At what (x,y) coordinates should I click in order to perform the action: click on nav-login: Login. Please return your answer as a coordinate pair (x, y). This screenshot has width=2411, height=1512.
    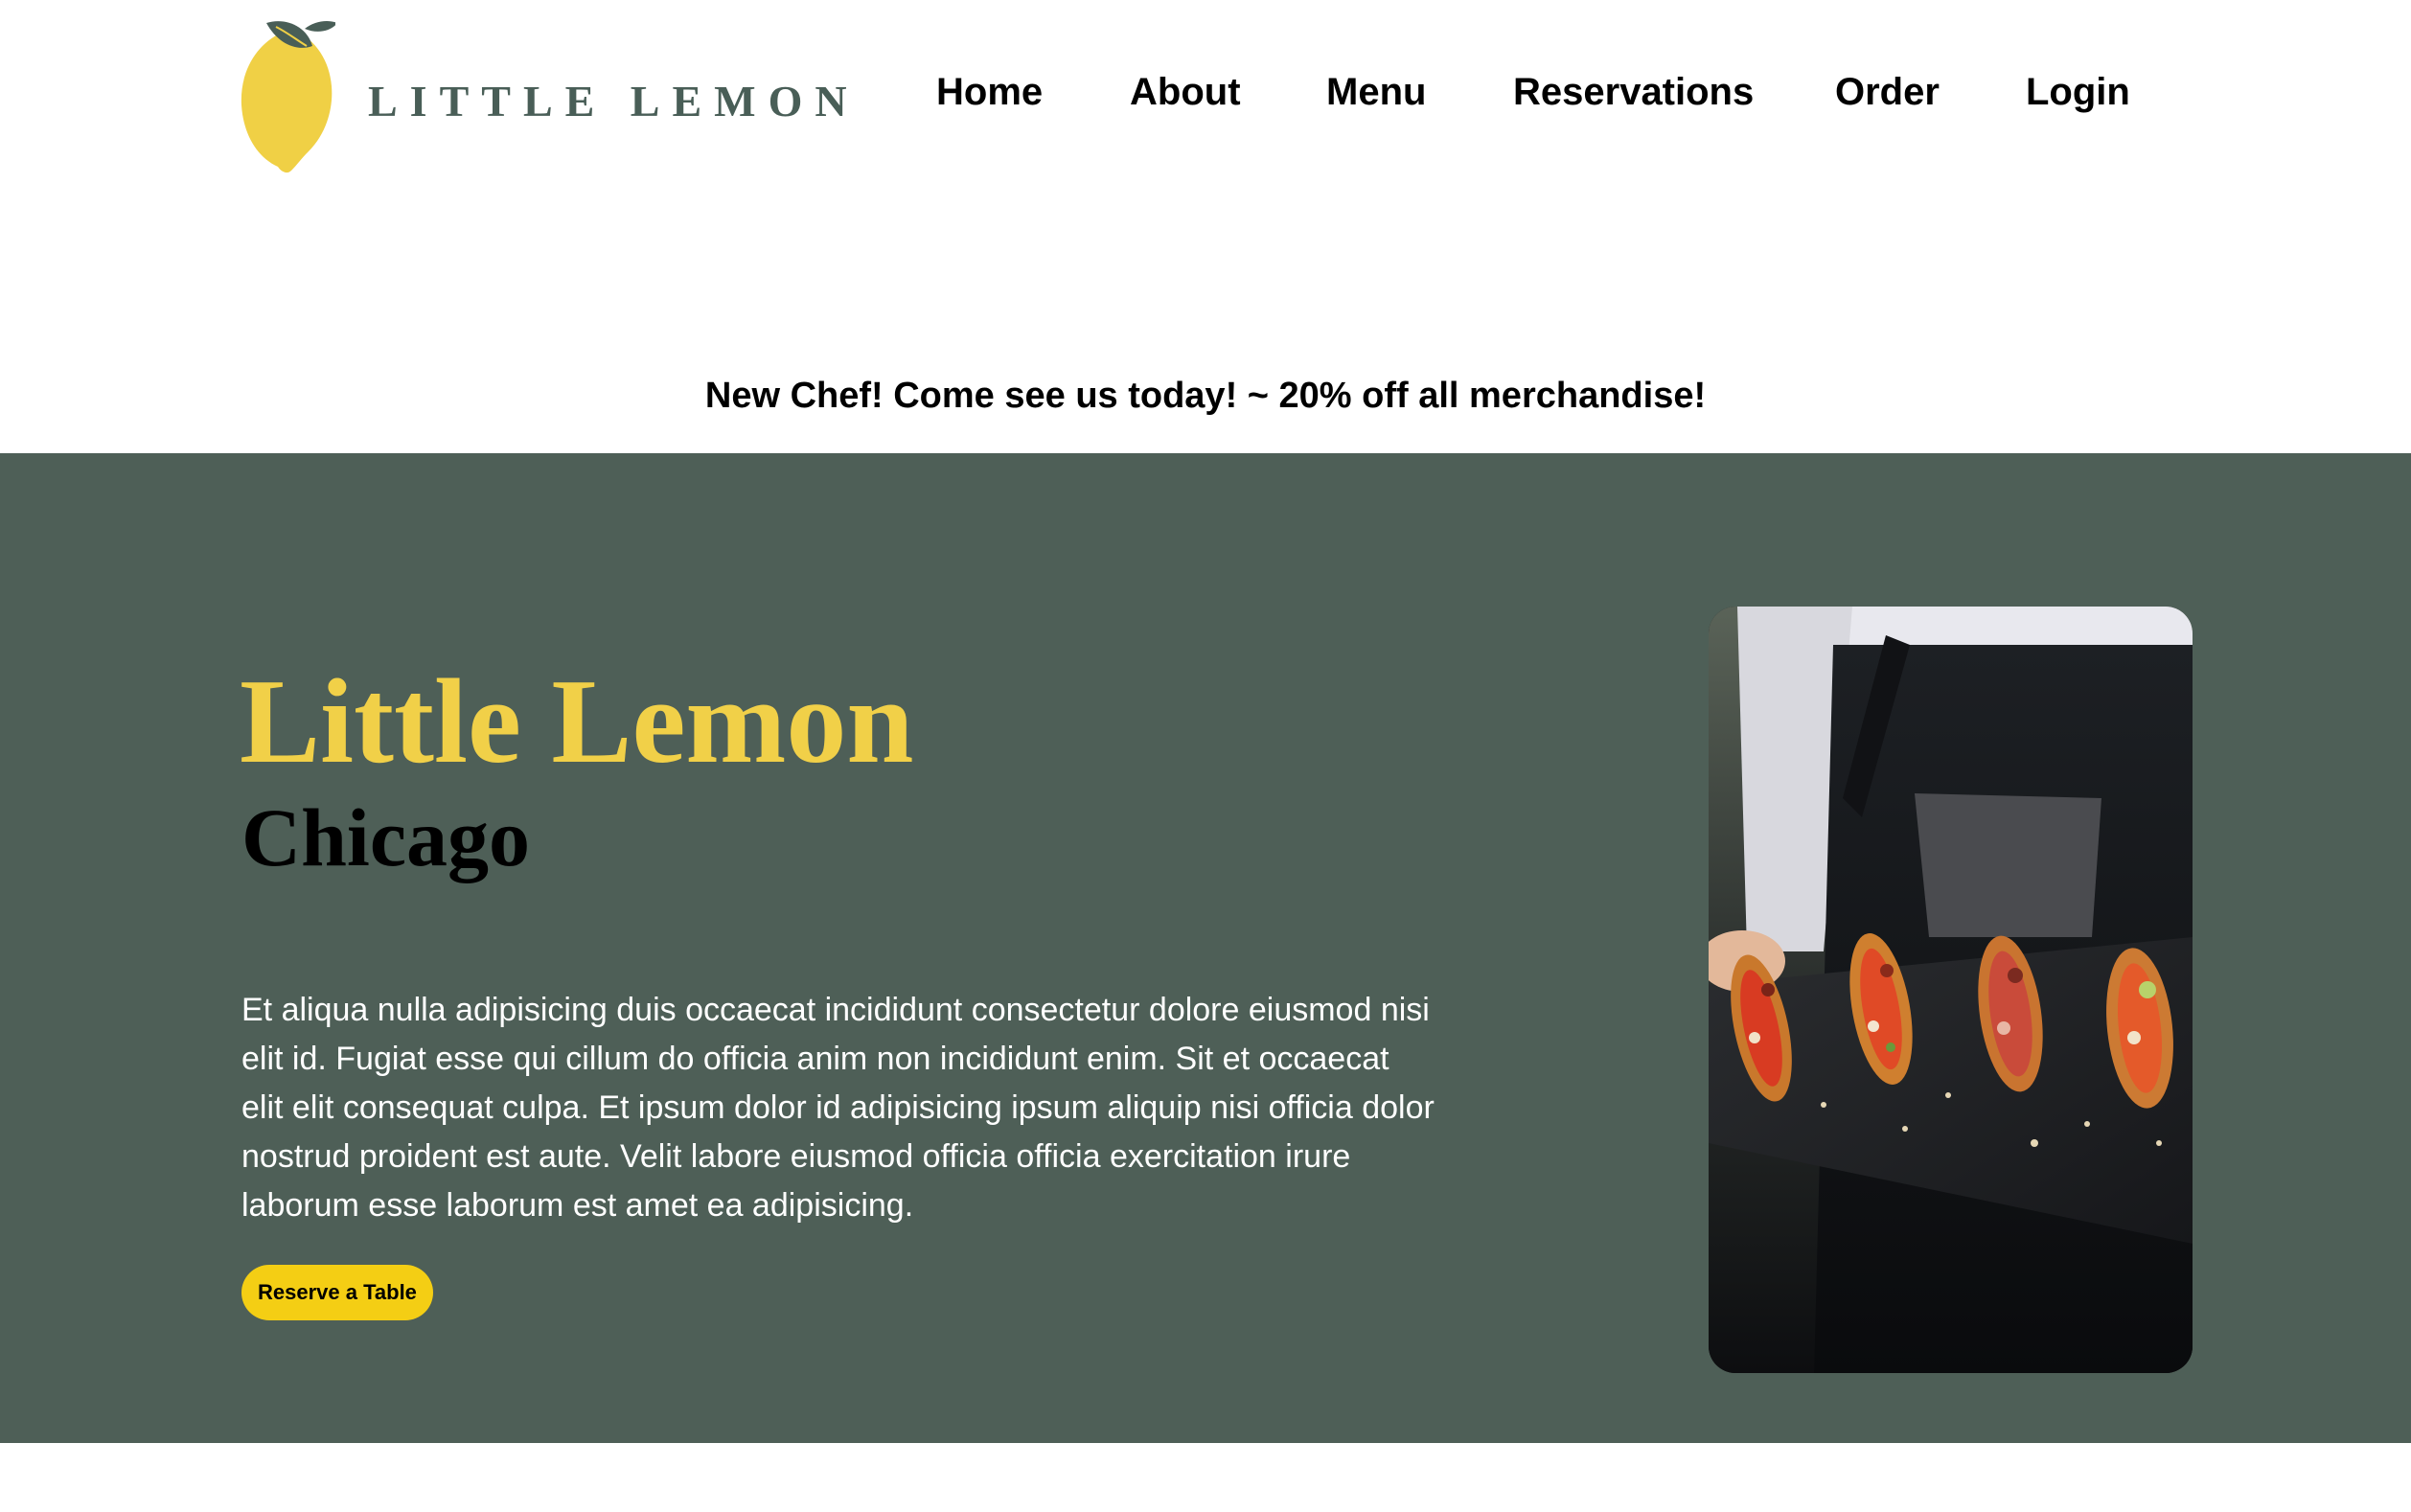
    Looking at the image, I should click on (2078, 92).